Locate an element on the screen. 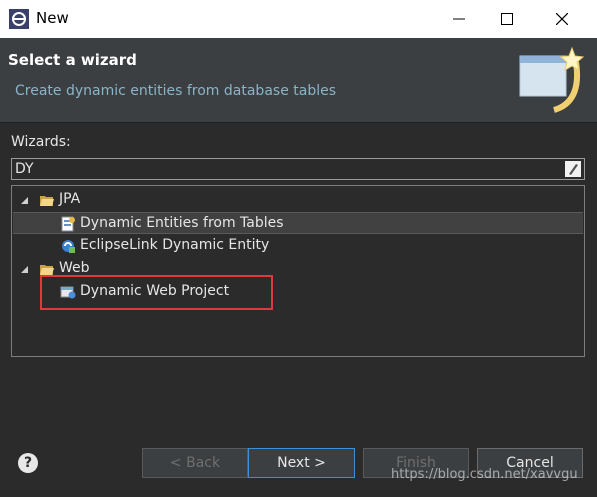 The image size is (597, 497). watermark-text: https://blog.csdn.net/xavvgu is located at coordinates (484, 474).